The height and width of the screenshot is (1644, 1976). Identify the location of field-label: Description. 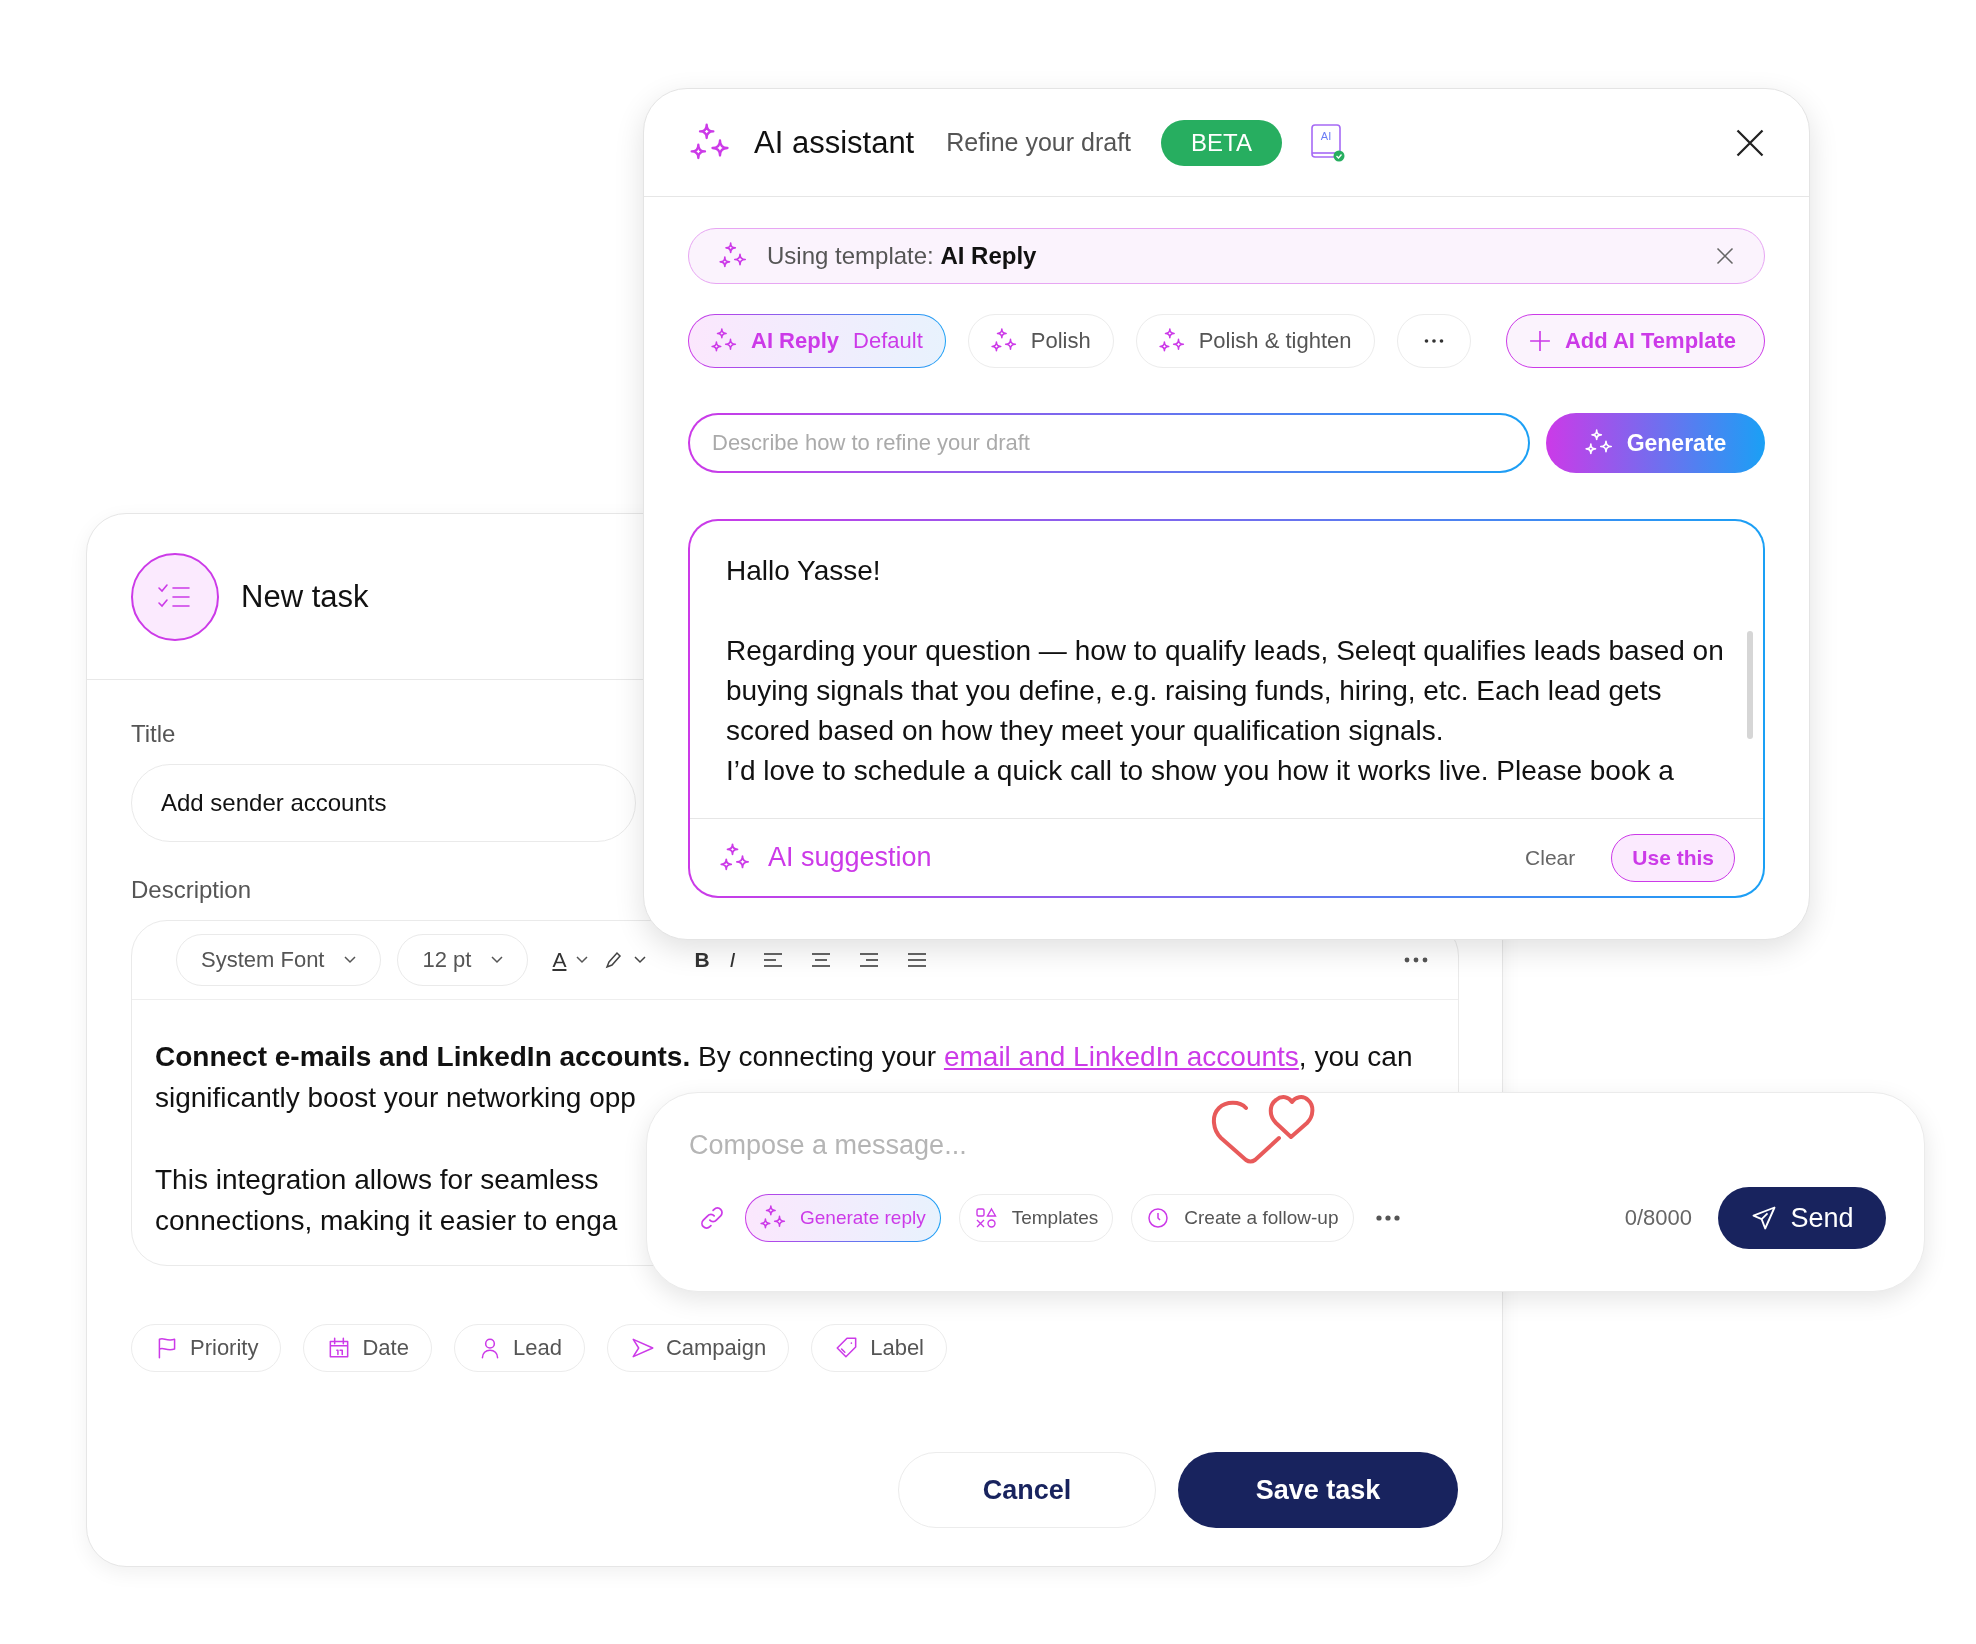
(191, 890).